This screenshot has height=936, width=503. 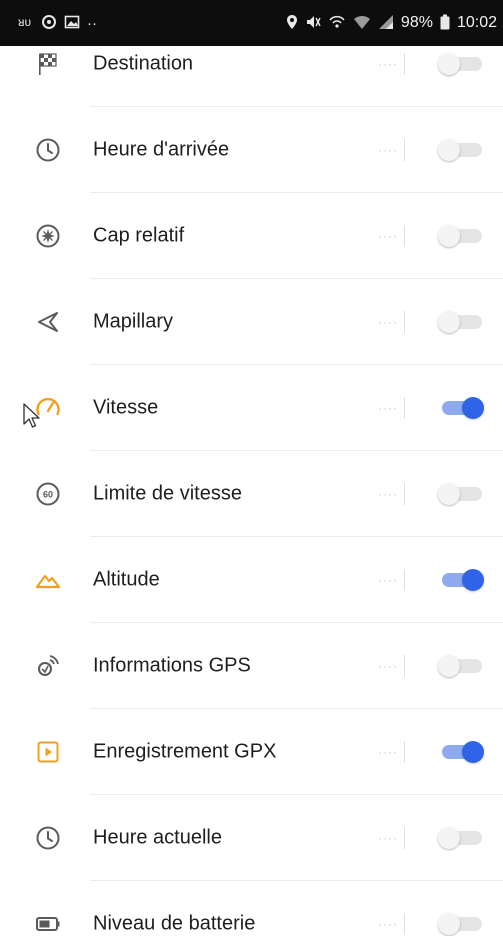 I want to click on widget-label: Informations GPS, so click(x=172, y=665).